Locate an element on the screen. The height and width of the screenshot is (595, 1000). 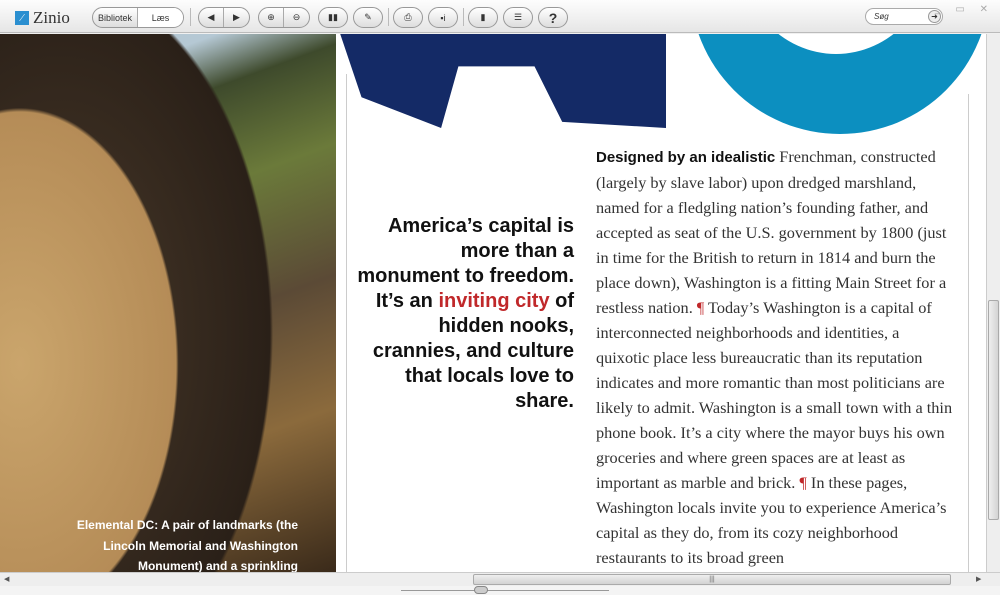
pen-icon: ✎ is located at coordinates (368, 17).